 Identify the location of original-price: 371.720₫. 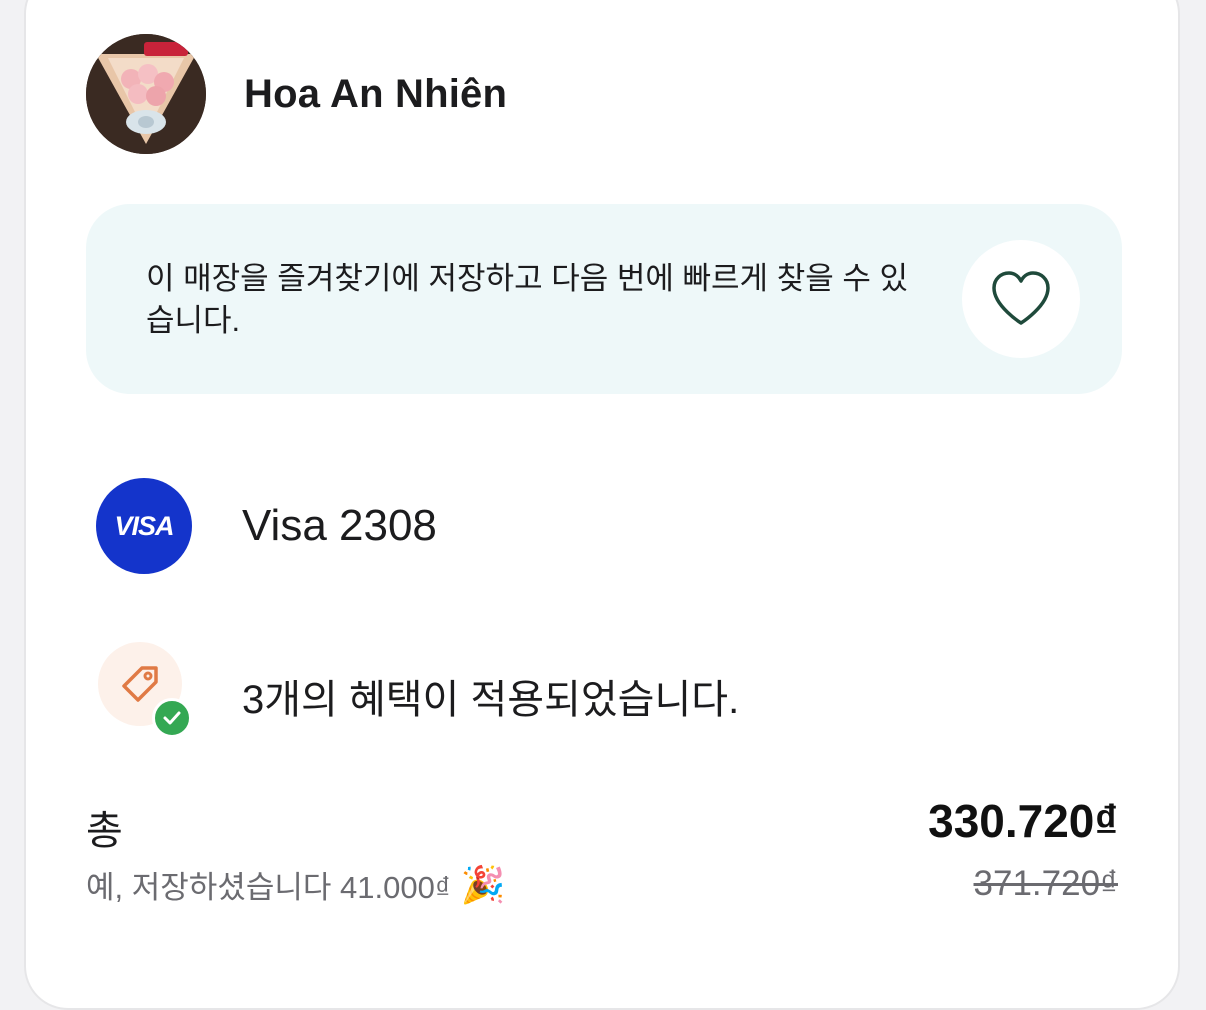
(1045, 883).